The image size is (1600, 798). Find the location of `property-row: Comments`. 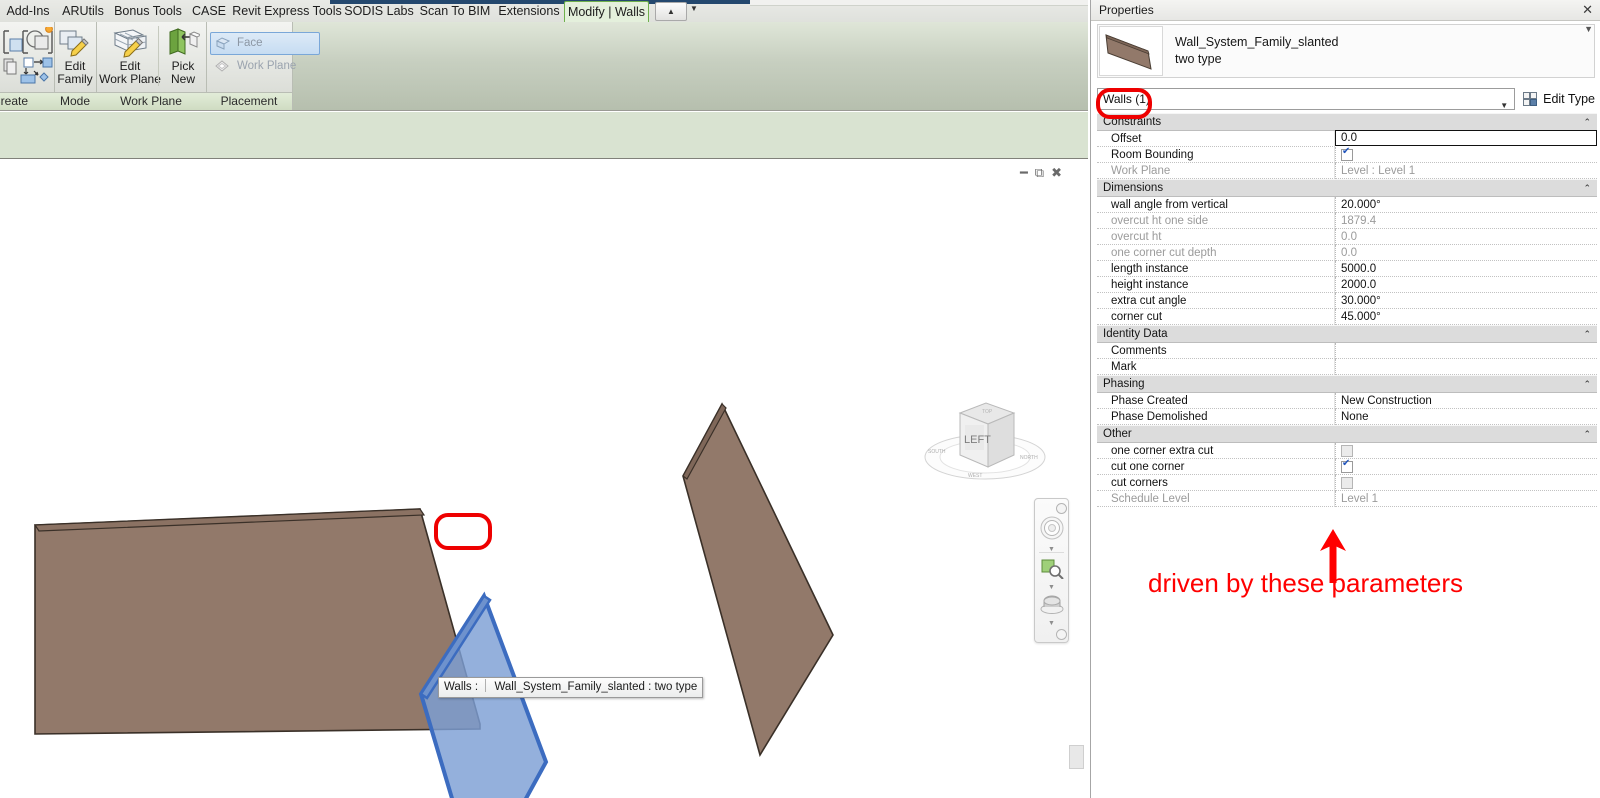

property-row: Comments is located at coordinates (1347, 351).